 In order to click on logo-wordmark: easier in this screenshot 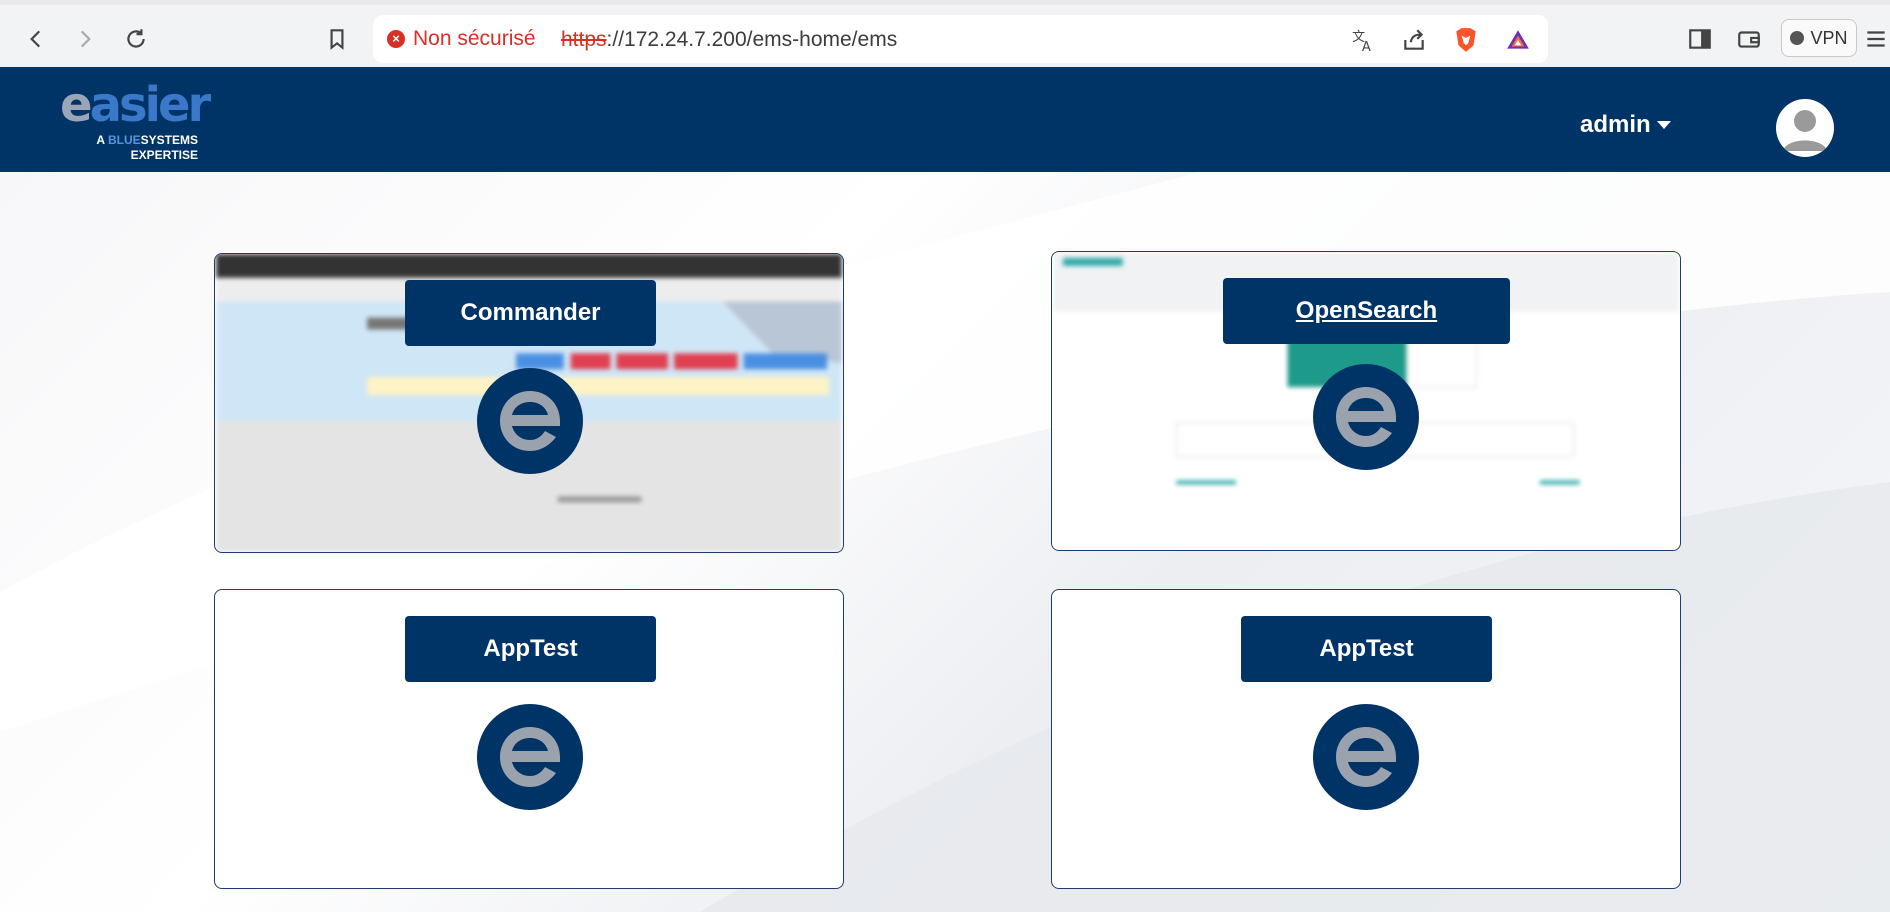, I will do `click(135, 105)`.